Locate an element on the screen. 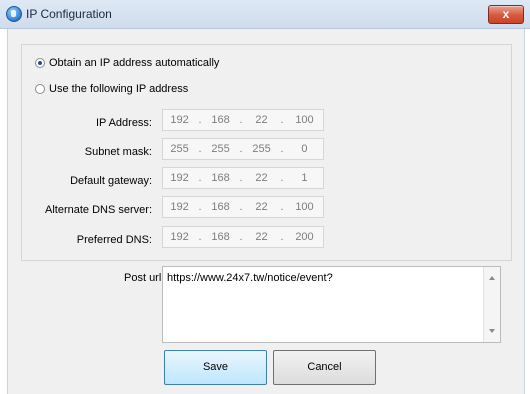  preferred-dns-label: Preferred DNS: is located at coordinates (114, 240).